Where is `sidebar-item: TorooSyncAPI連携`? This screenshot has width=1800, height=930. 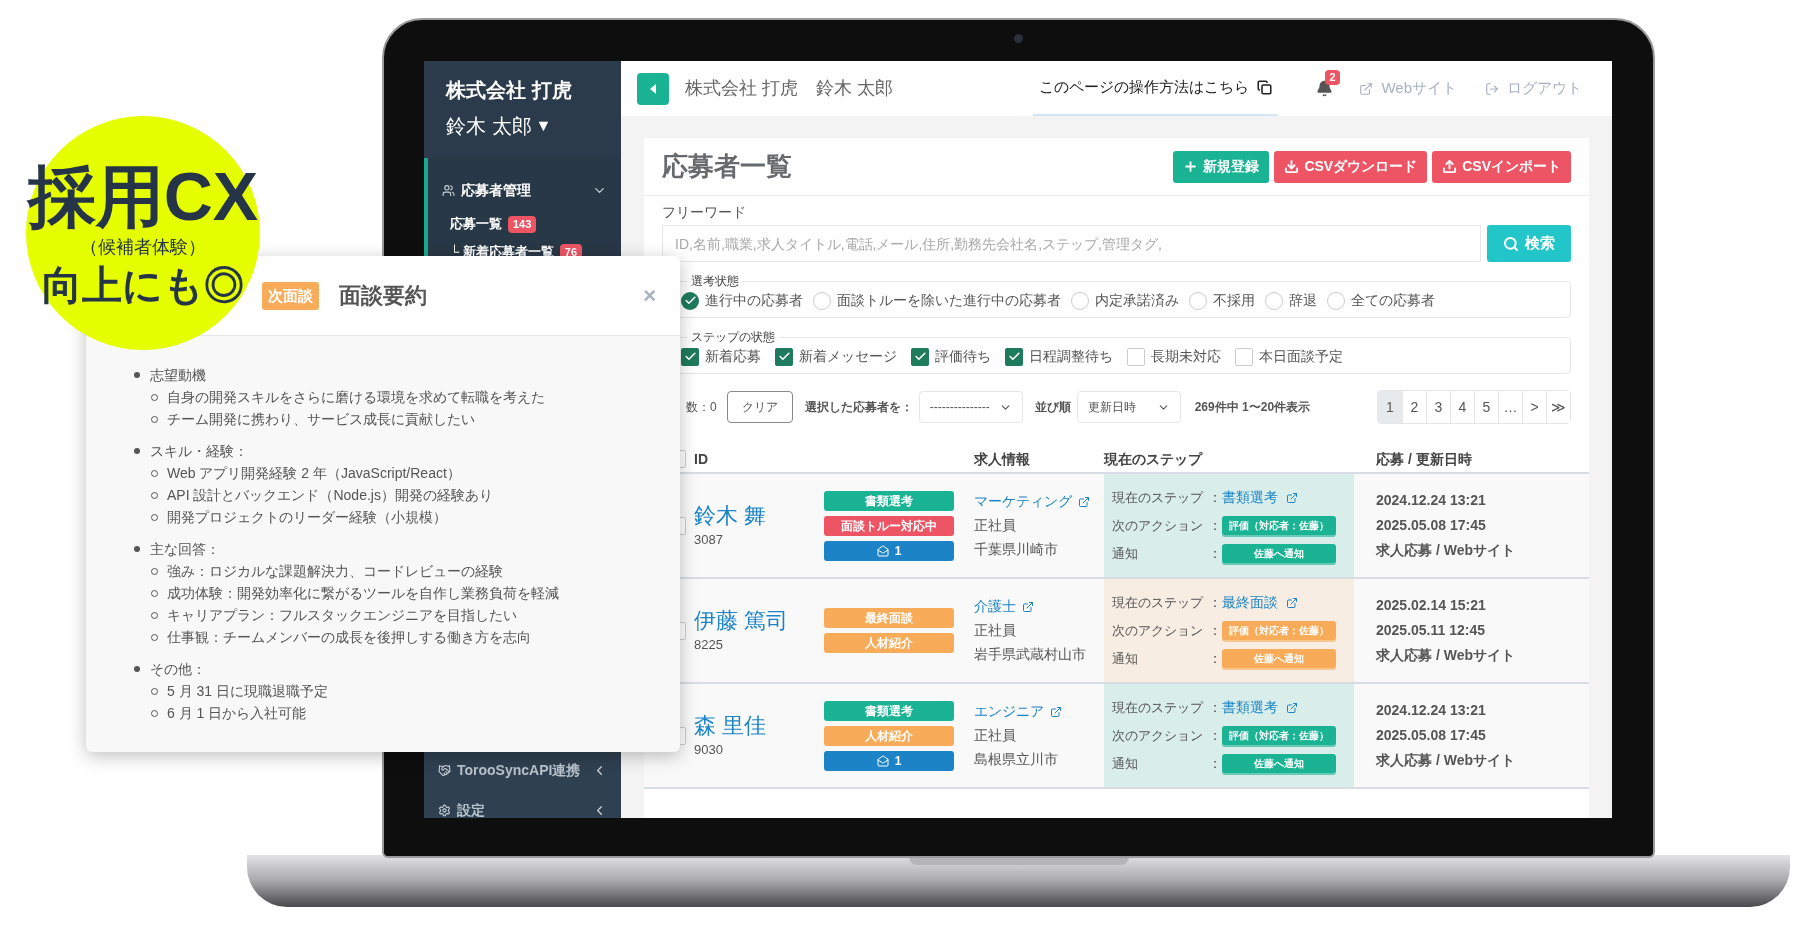 sidebar-item: TorooSyncAPI連携 is located at coordinates (519, 770).